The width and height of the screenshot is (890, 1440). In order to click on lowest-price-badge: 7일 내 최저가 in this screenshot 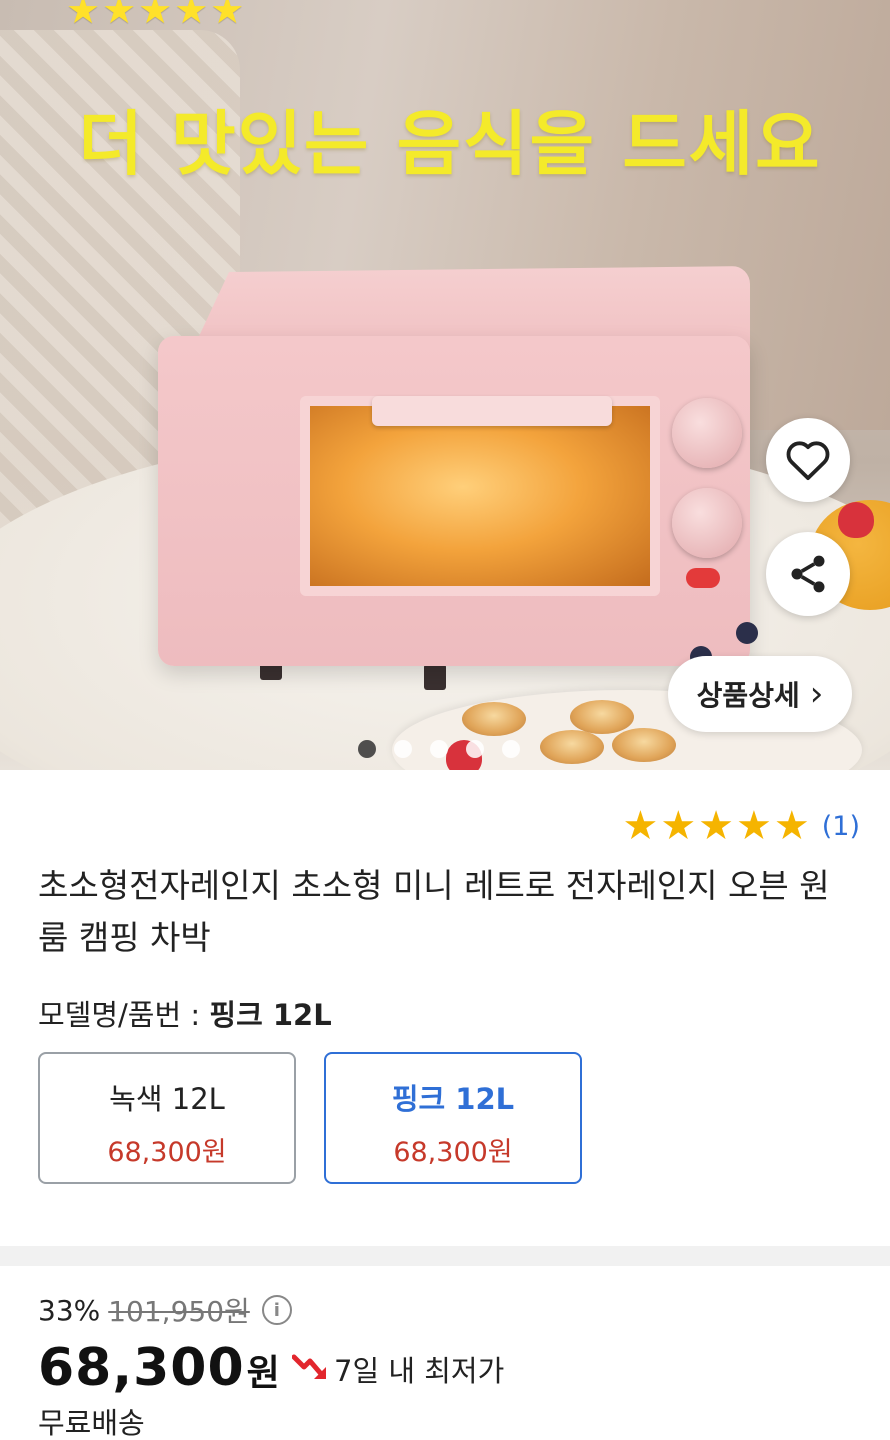, I will do `click(398, 1369)`.